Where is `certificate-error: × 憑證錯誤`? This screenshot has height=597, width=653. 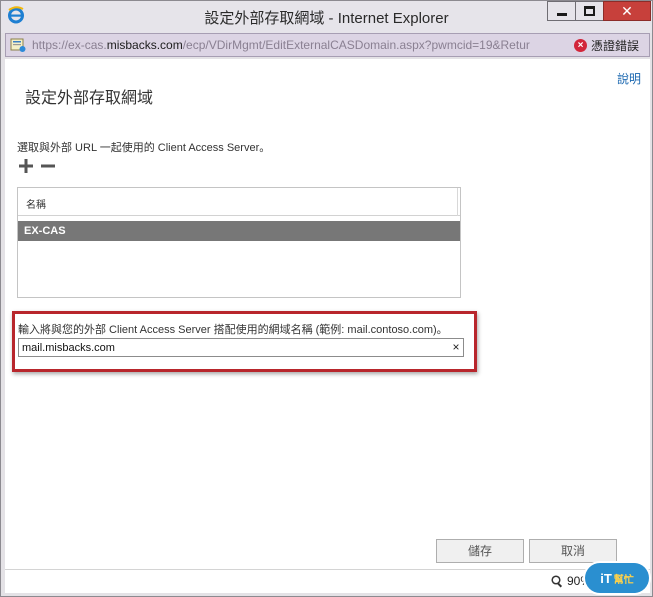
certificate-error: × 憑證錯誤 is located at coordinates (606, 45).